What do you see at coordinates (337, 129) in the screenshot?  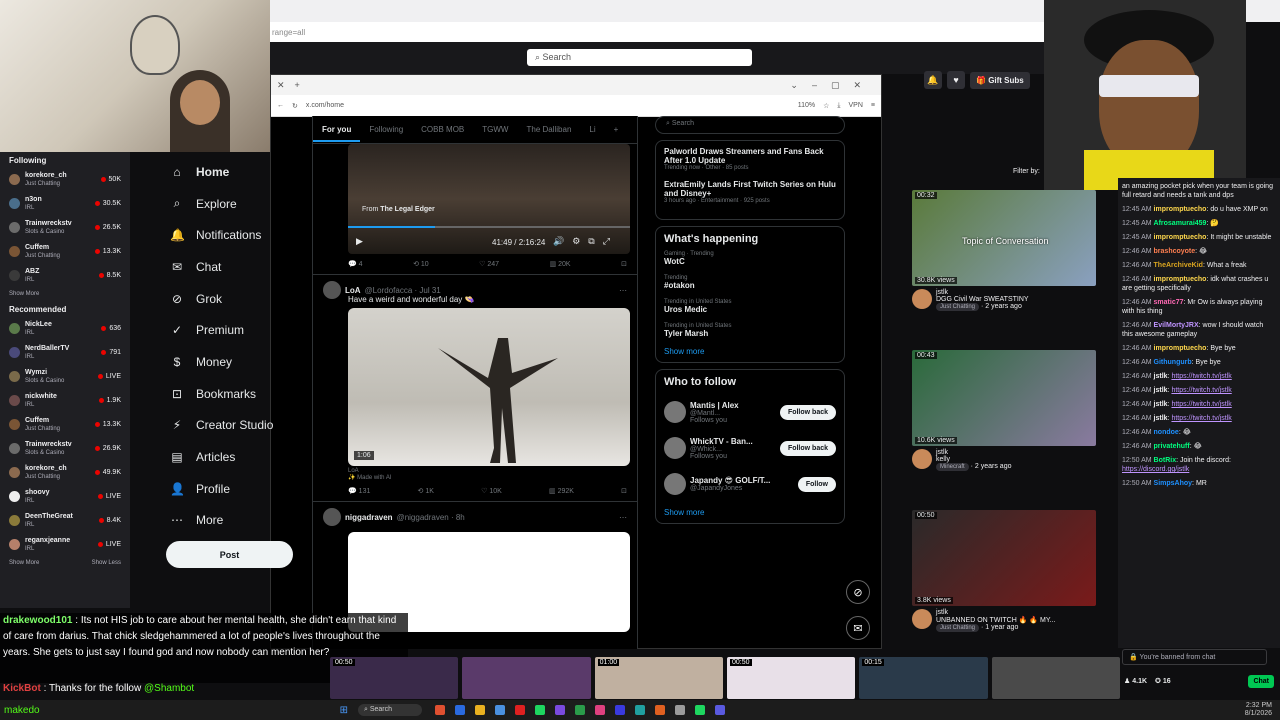 I see `tab-for-you: For you` at bounding box center [337, 129].